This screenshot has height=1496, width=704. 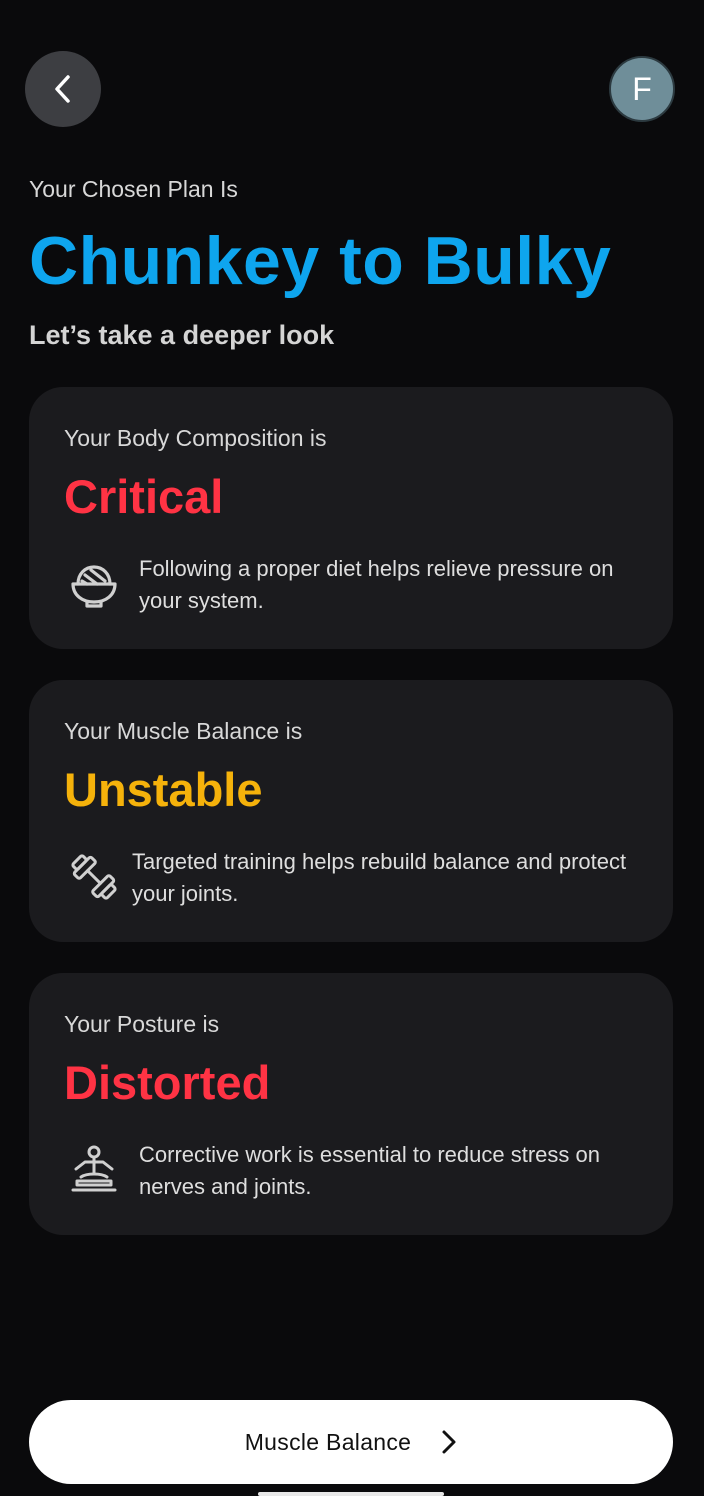 I want to click on muscle-balance-button: Muscle Balance, so click(x=351, y=1442).